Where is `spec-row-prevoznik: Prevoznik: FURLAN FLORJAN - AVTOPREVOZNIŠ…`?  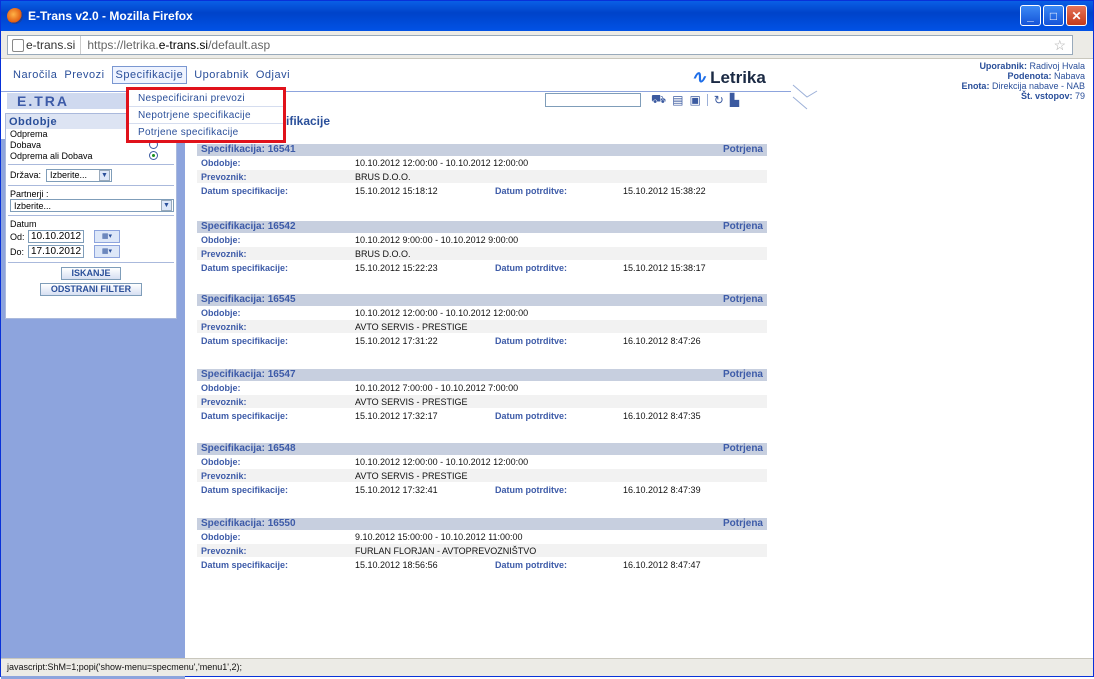
spec-row-prevoznik: Prevoznik: FURLAN FLORJAN - AVTOPREVOZNIŠ… is located at coordinates (482, 551).